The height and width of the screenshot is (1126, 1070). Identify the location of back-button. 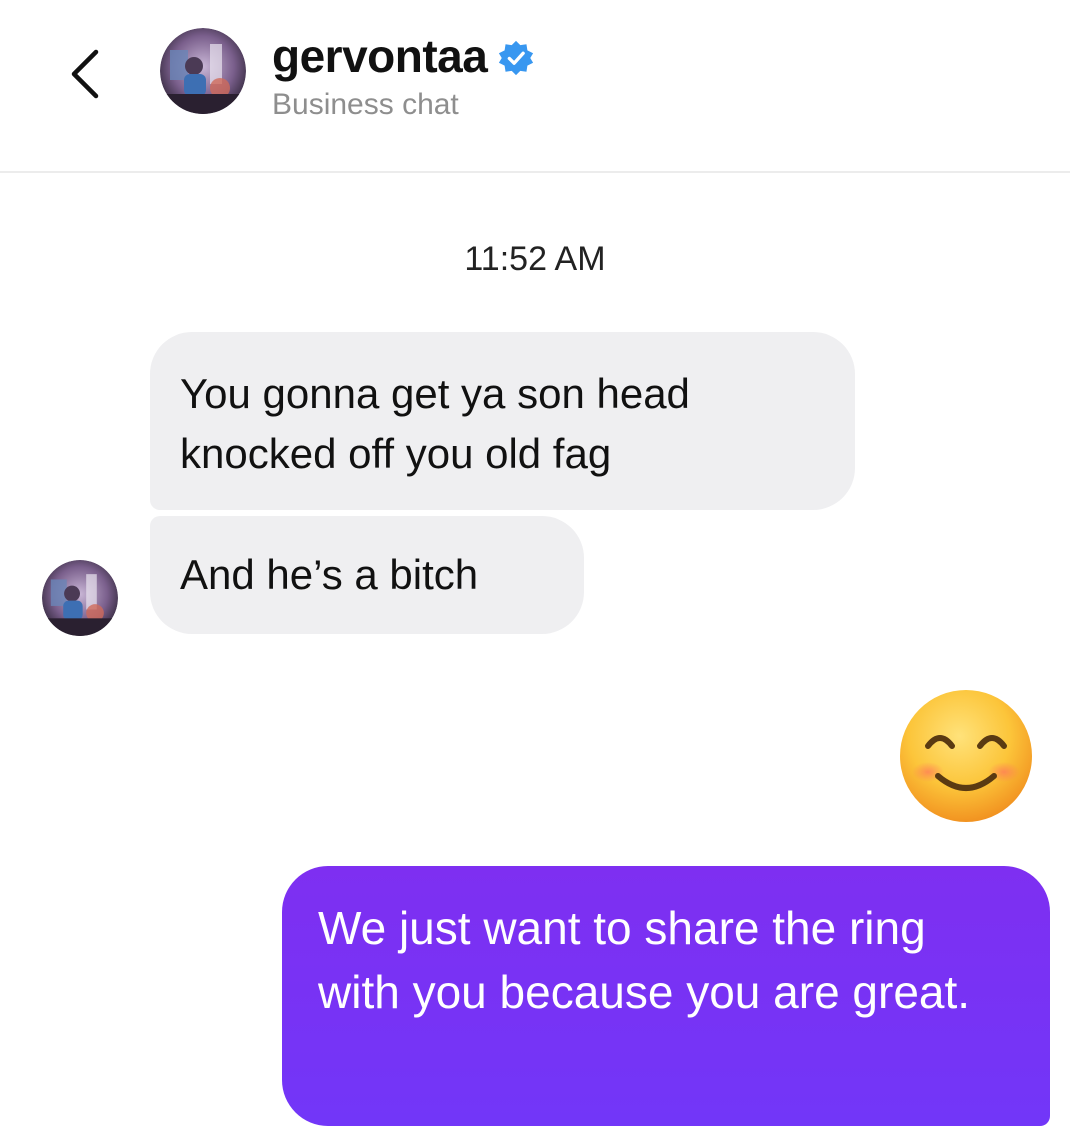
(86, 74).